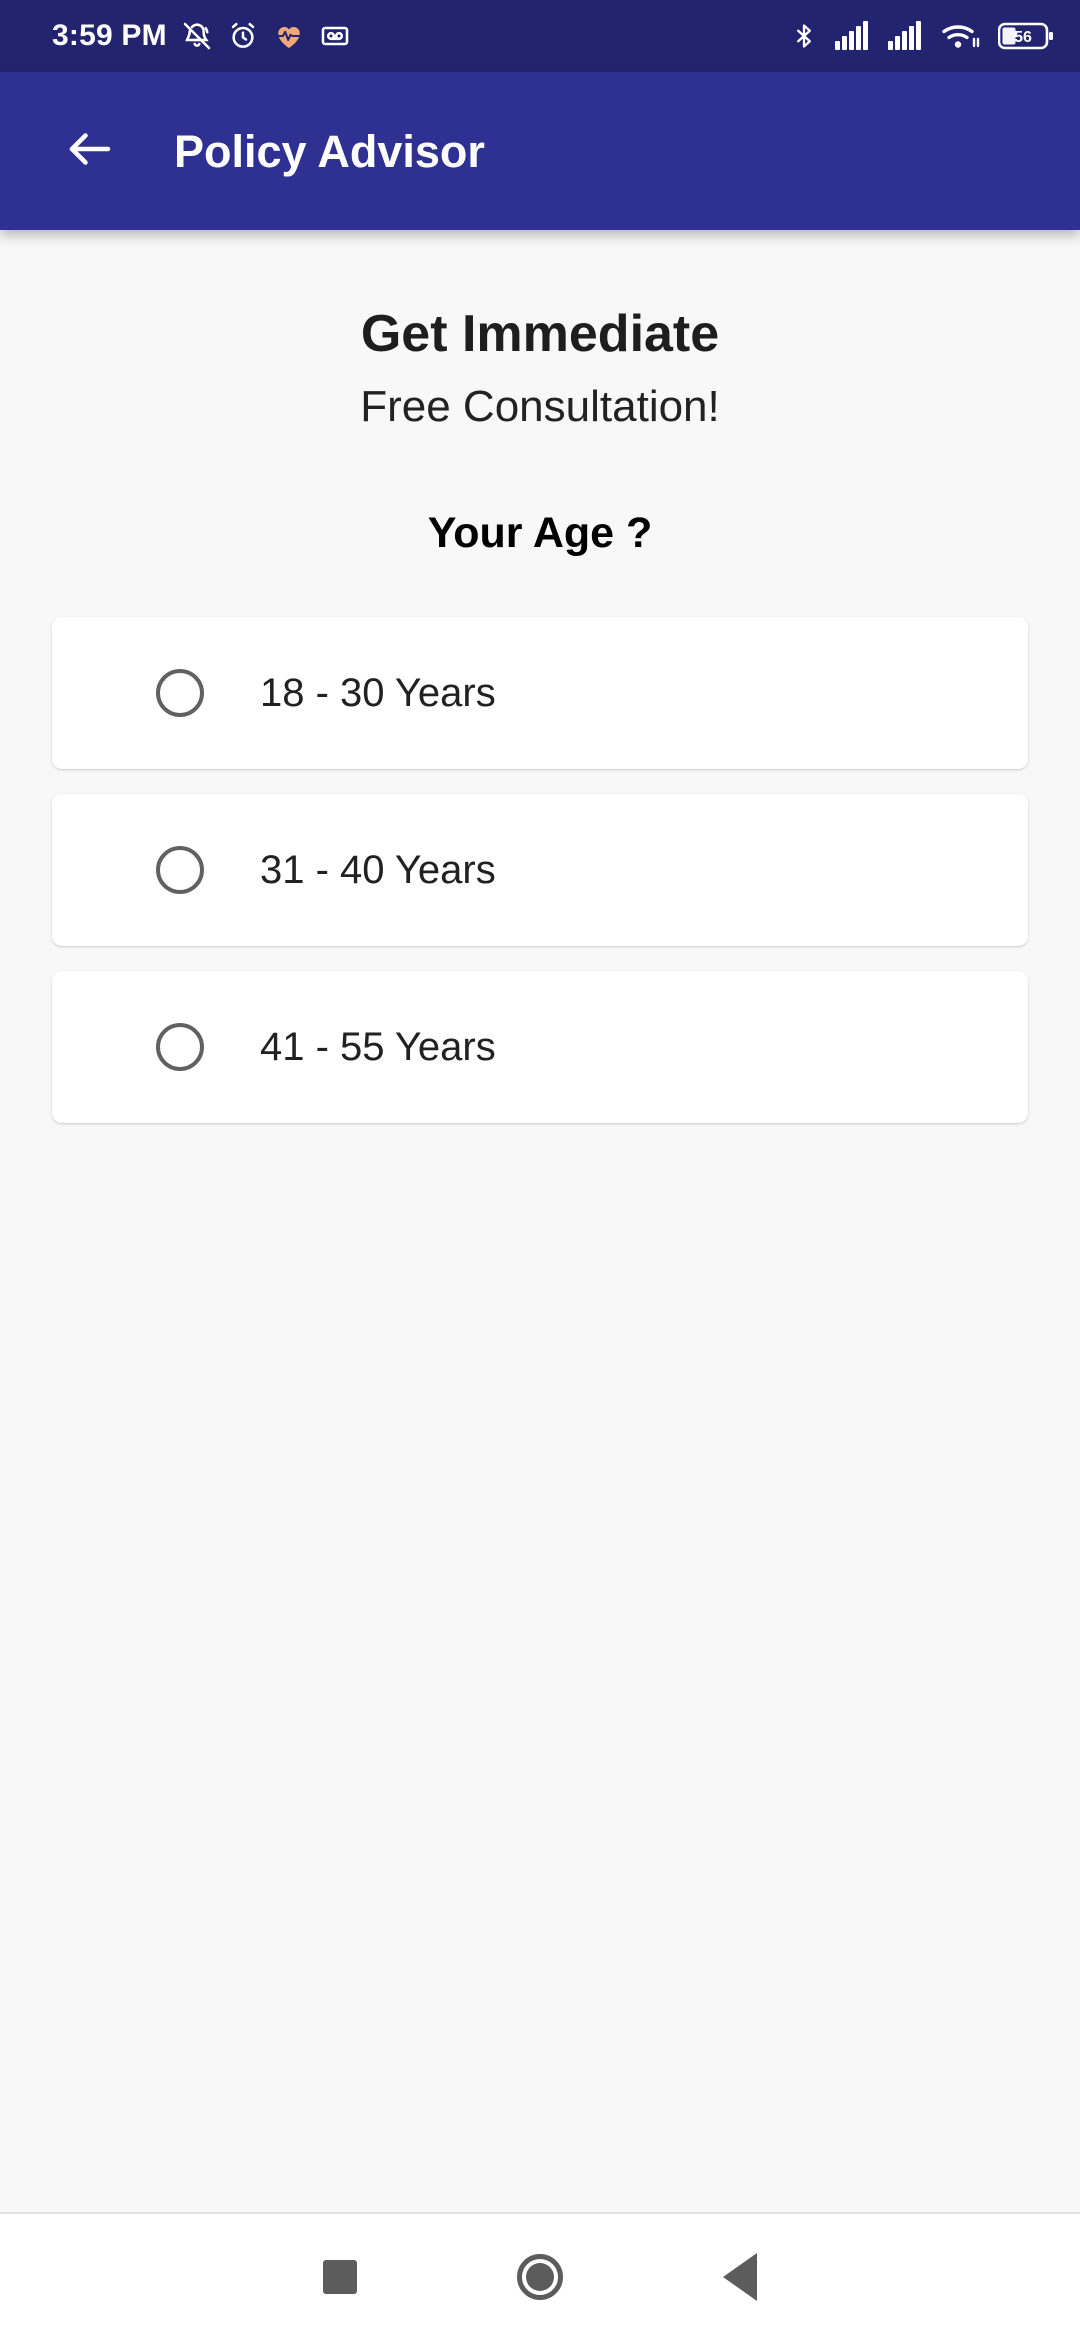 The height and width of the screenshot is (2340, 1080). I want to click on age-option-label: 31 - 40 Years, so click(378, 869).